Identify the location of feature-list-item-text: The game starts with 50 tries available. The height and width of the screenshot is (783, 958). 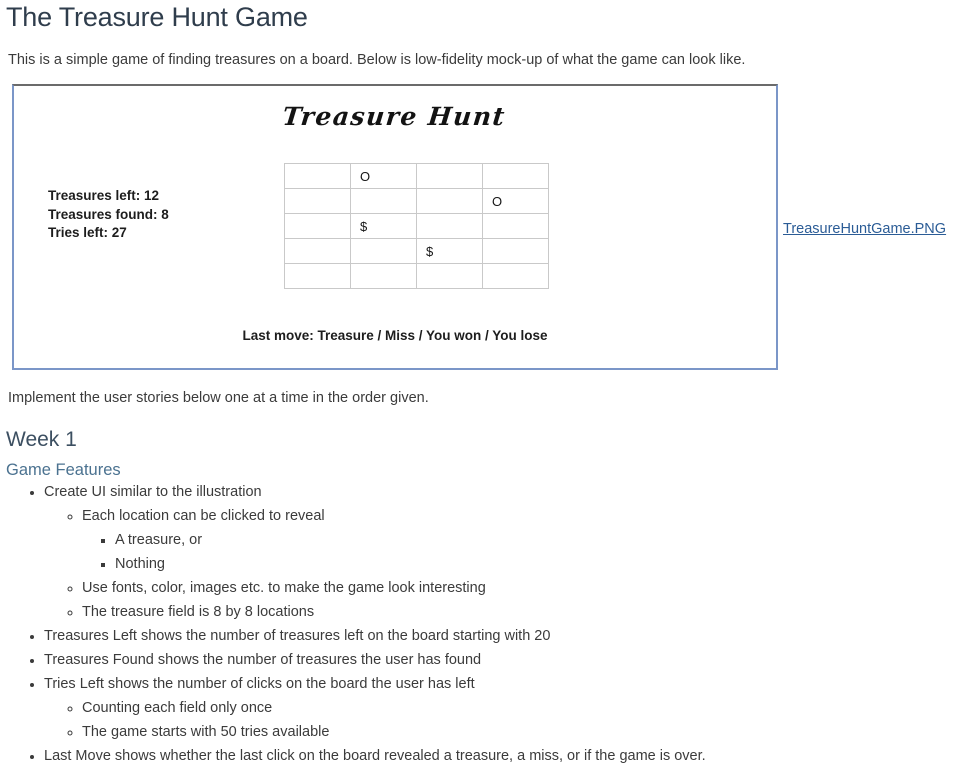
(206, 732).